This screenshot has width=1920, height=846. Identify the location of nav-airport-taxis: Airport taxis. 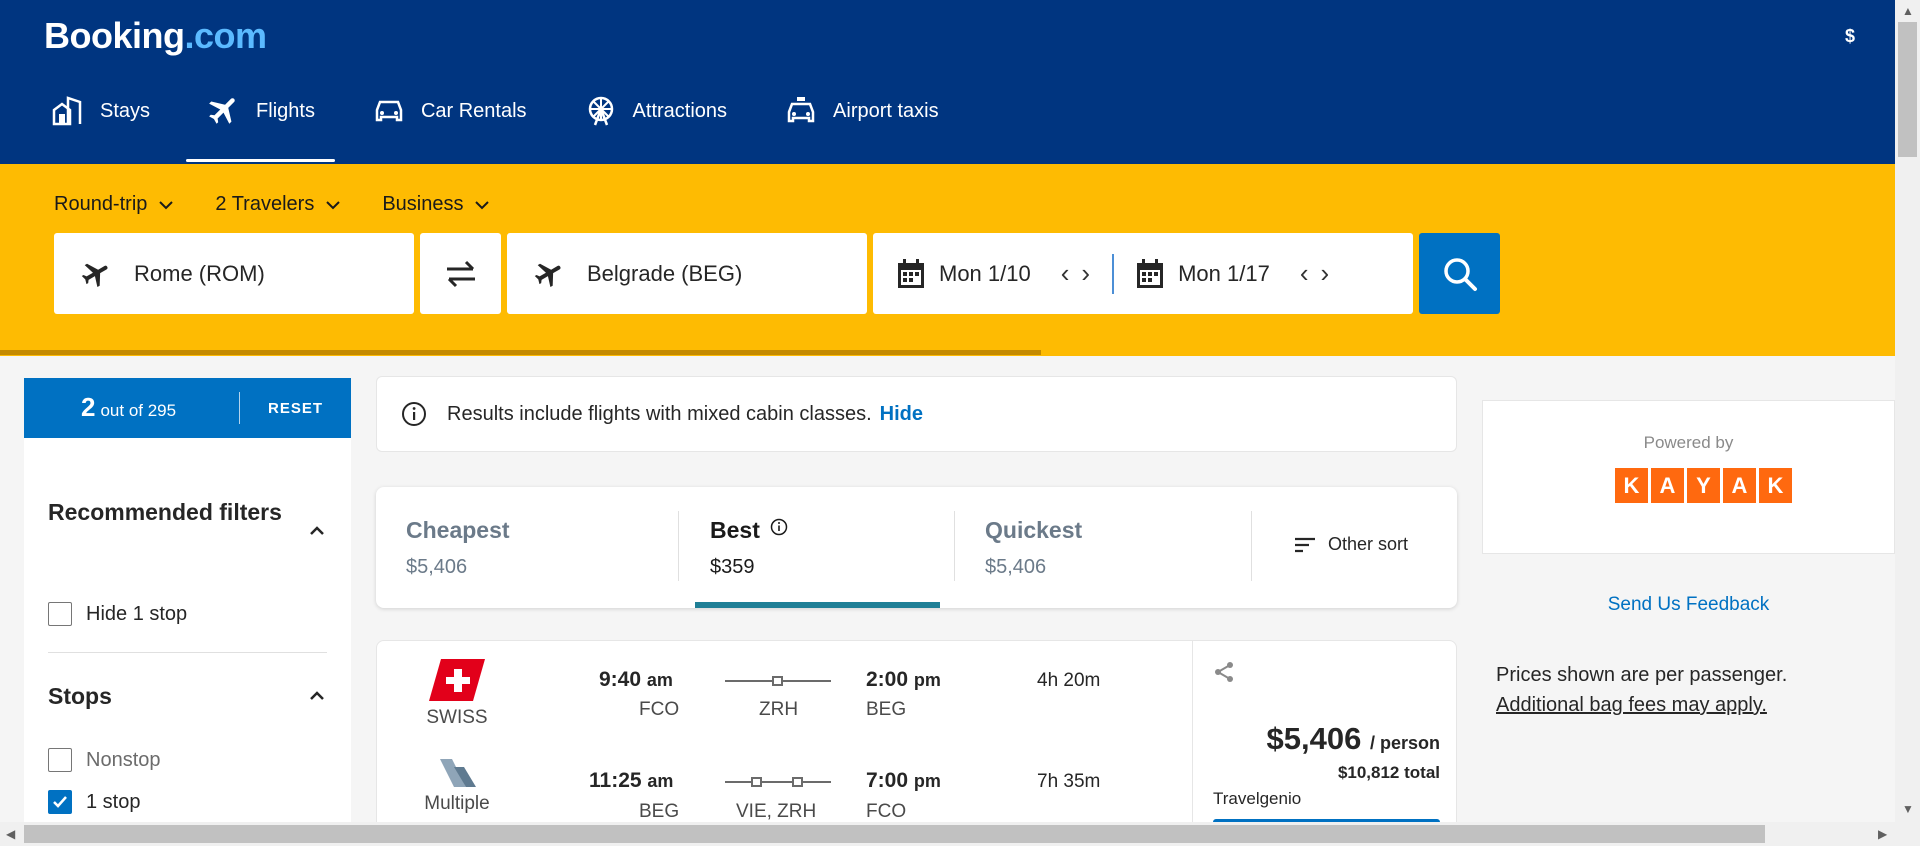
(861, 129).